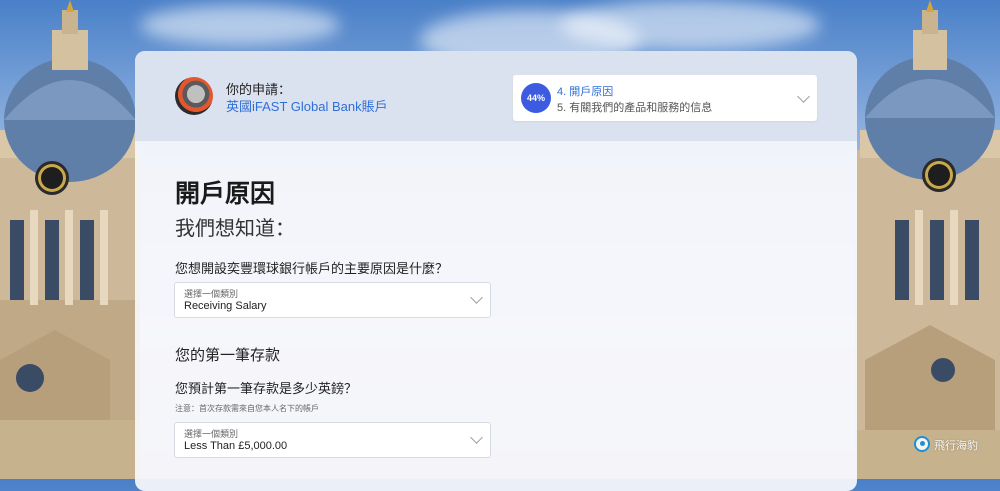 Image resolution: width=1000 pixels, height=491 pixels. I want to click on first-deposit-section-title: 您的第一筆存款, so click(228, 355).